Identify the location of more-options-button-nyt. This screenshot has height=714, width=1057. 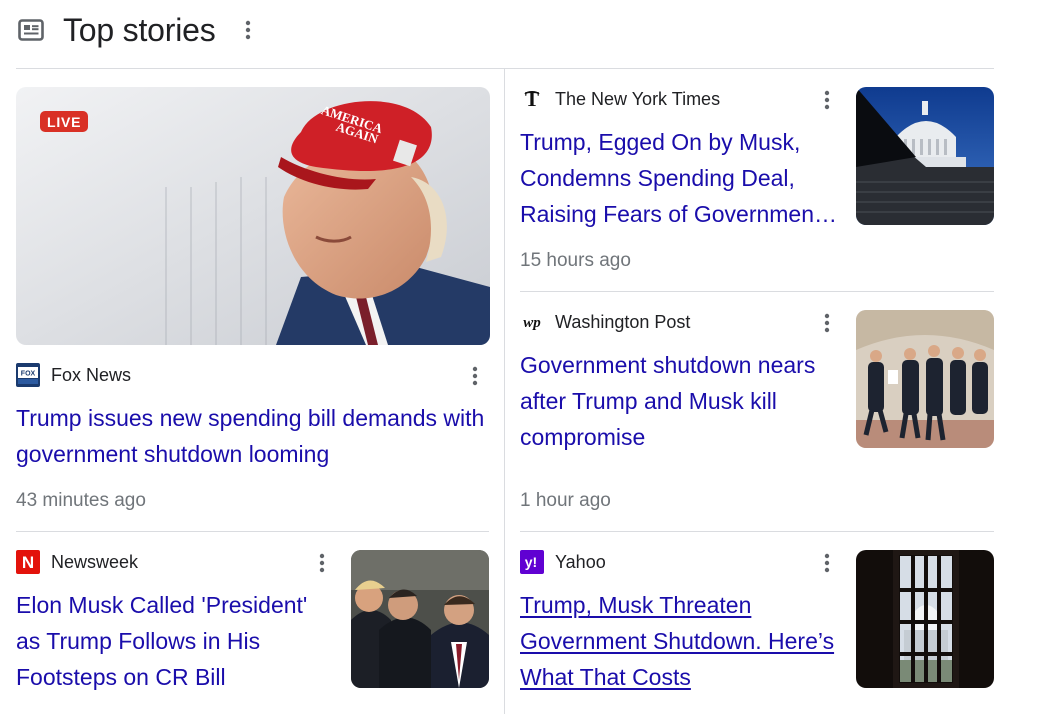
(827, 100).